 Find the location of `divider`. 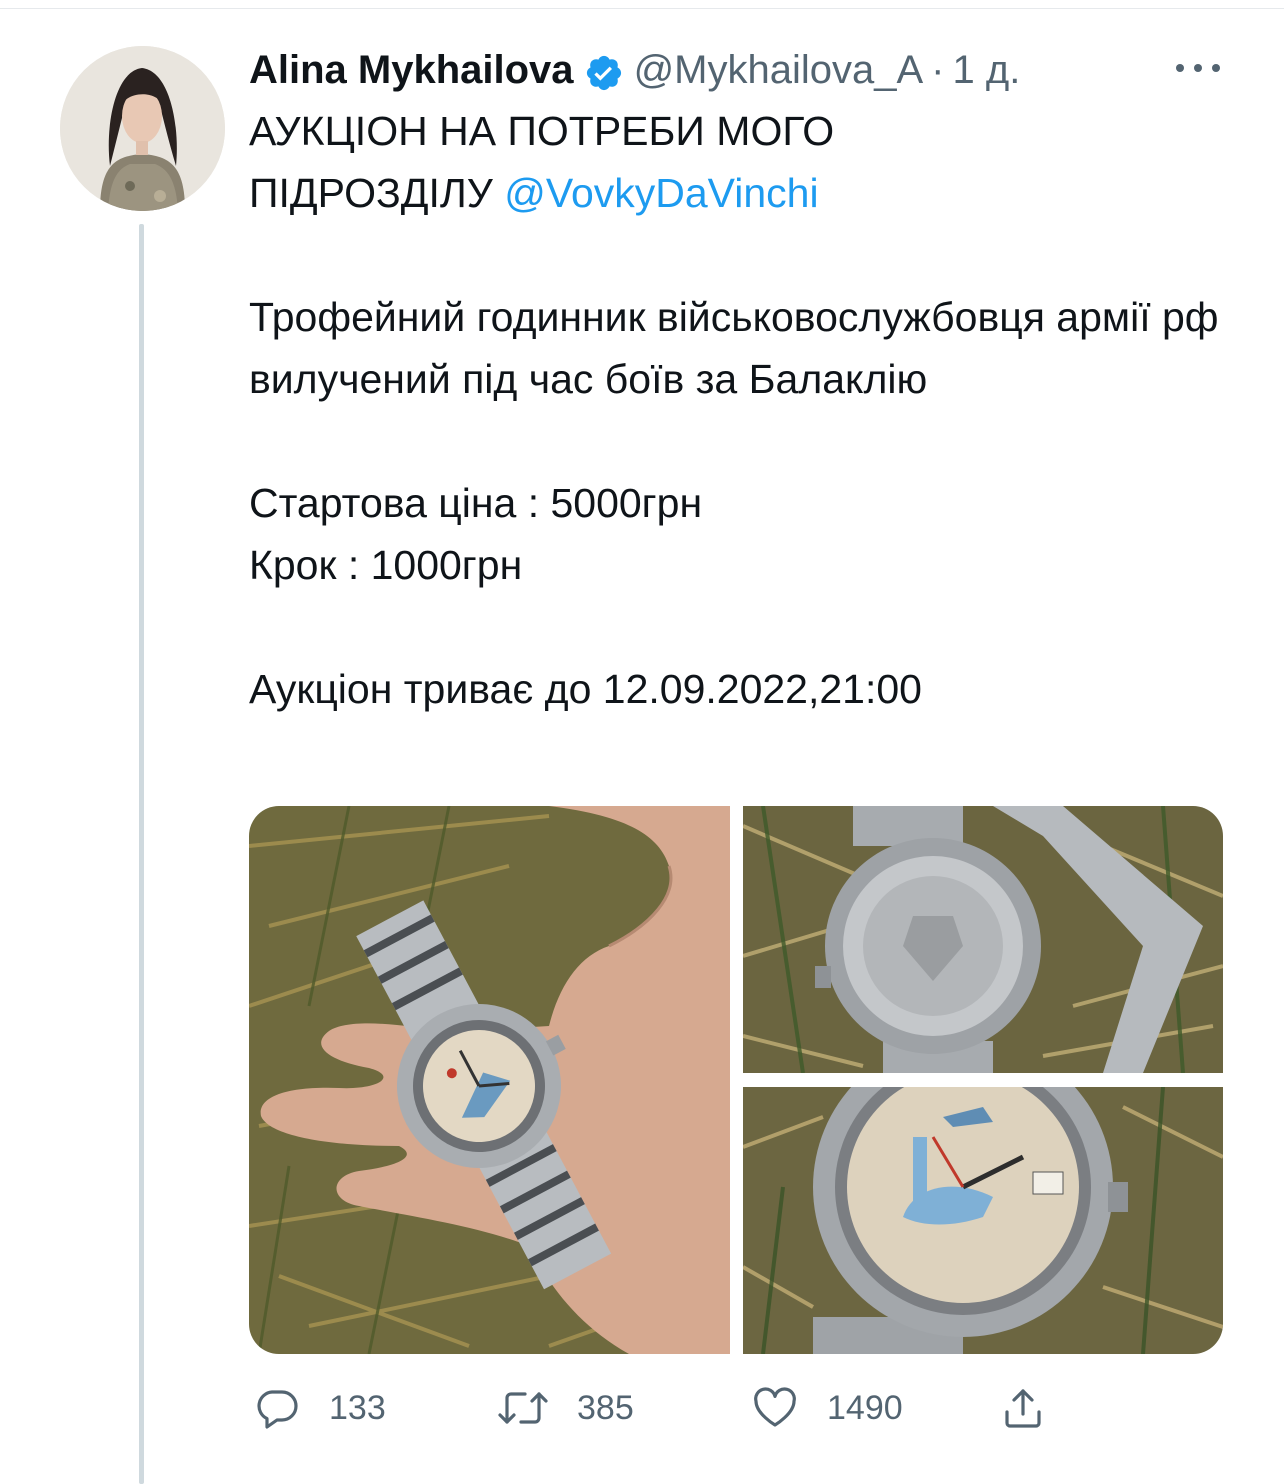

divider is located at coordinates (642, 8).